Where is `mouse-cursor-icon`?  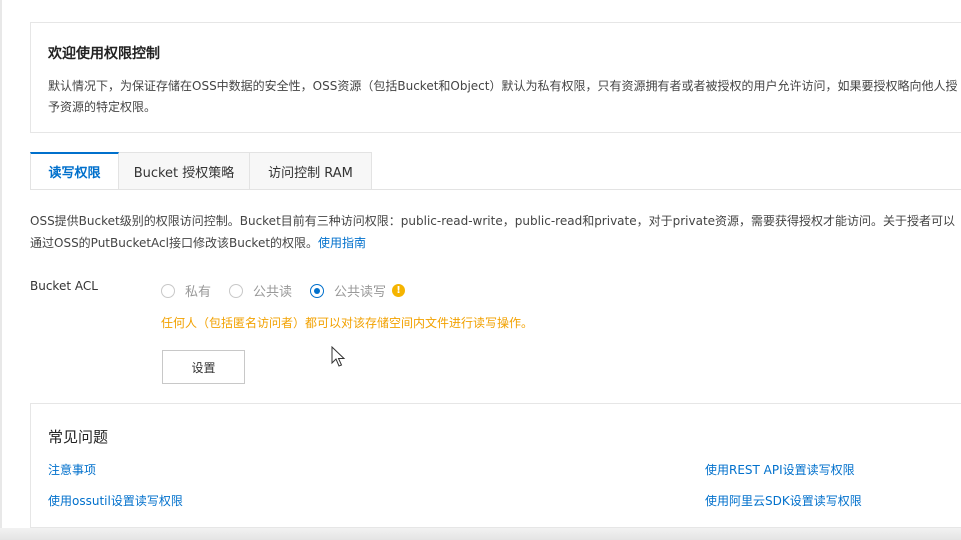 mouse-cursor-icon is located at coordinates (338, 356).